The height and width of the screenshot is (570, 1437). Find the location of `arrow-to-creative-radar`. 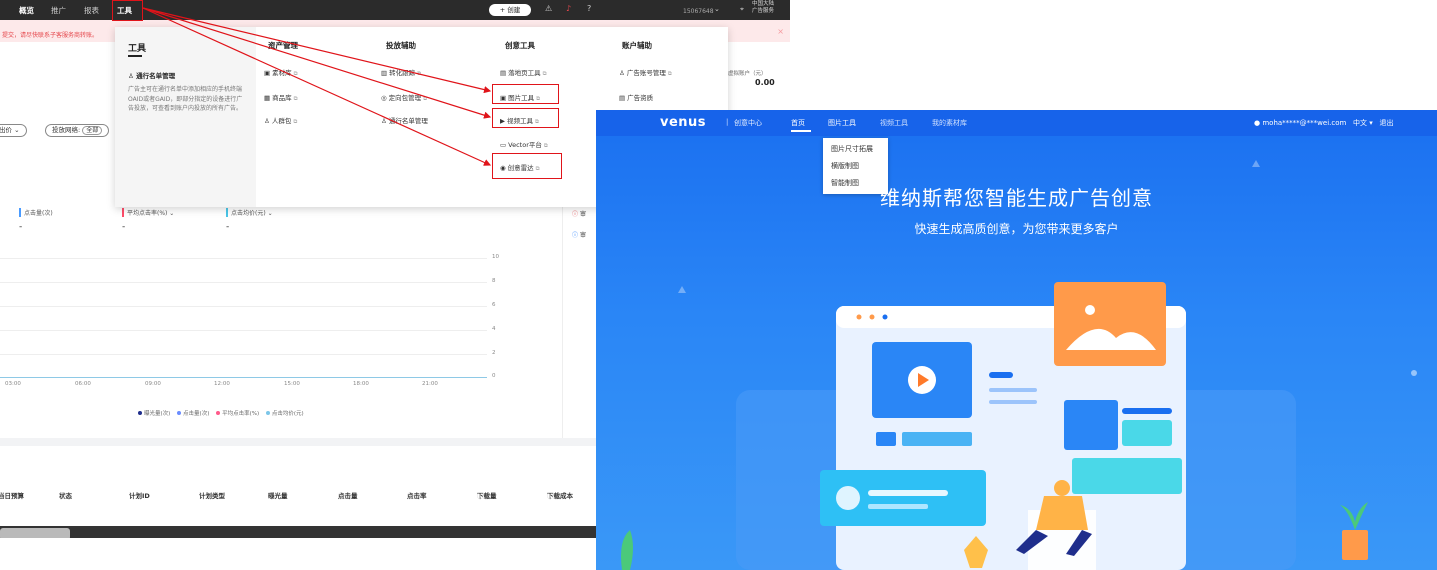

arrow-to-creative-radar is located at coordinates (317, 86).